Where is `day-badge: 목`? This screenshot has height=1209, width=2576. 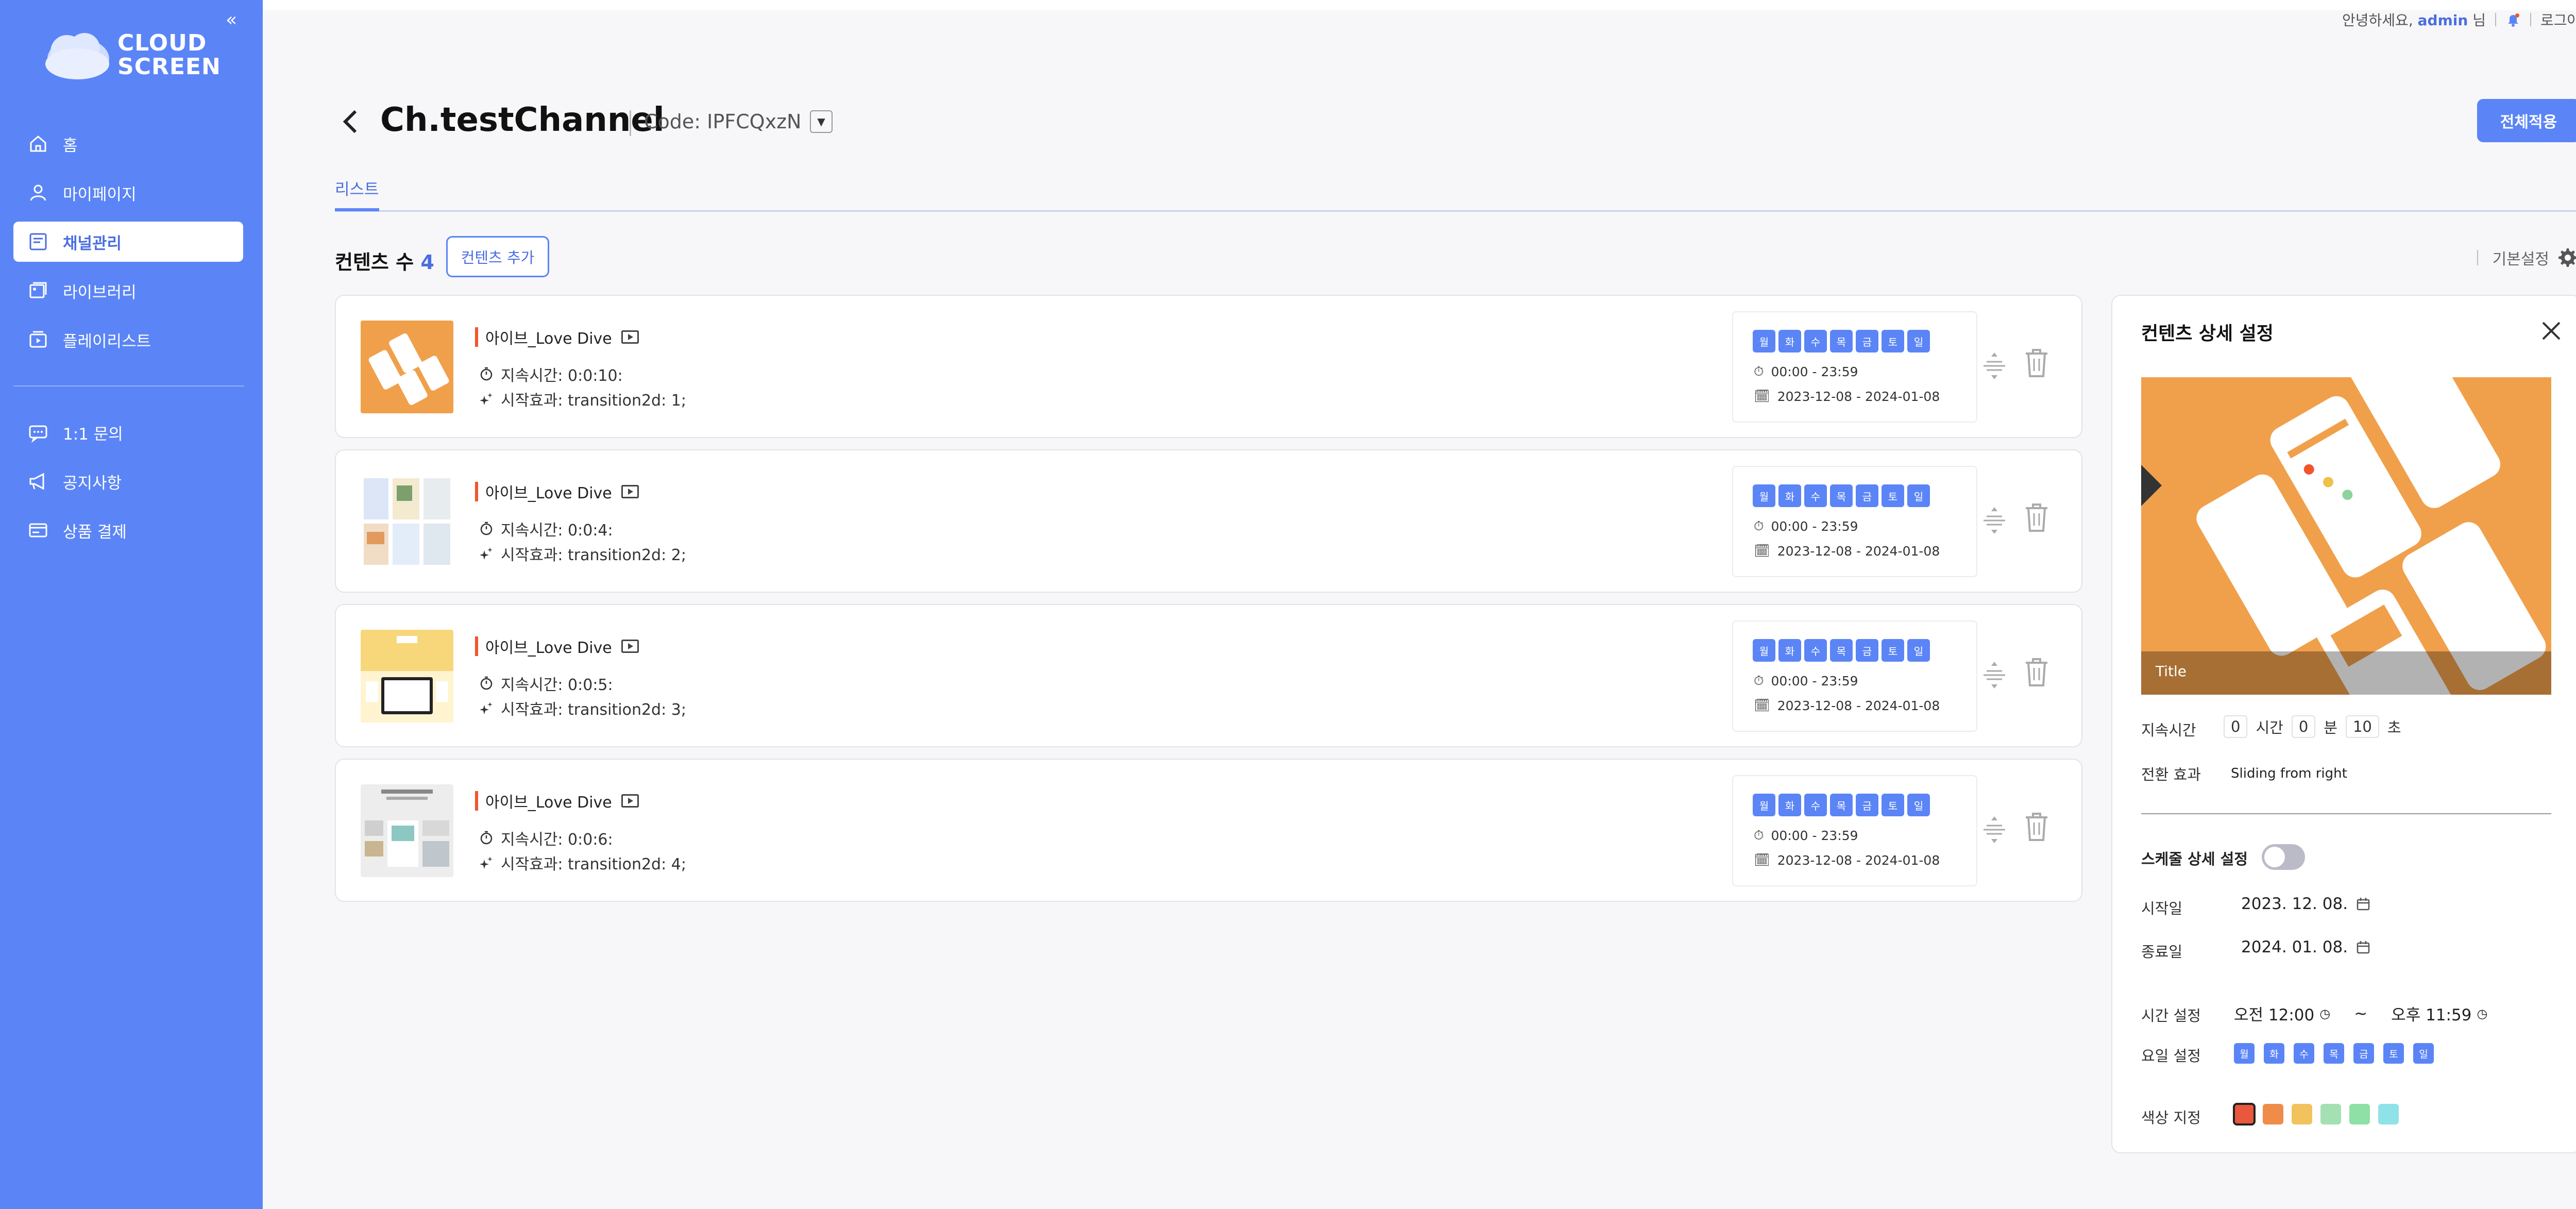
day-badge: 목 is located at coordinates (1841, 651).